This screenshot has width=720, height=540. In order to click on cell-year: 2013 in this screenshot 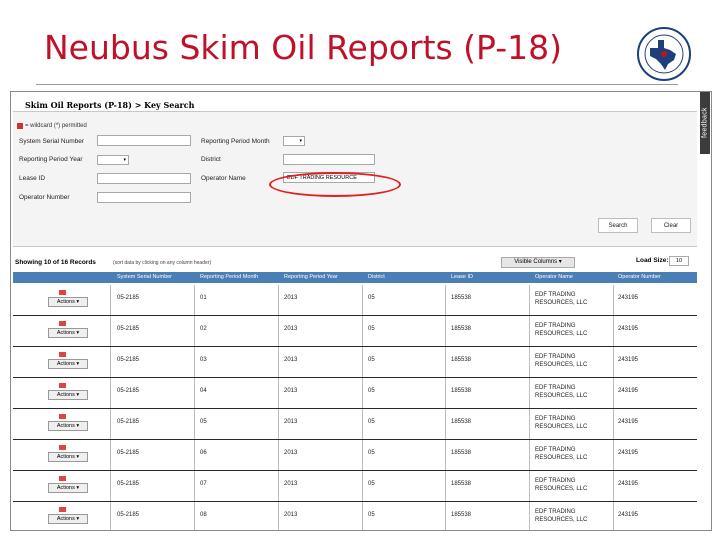, I will do `click(291, 329)`.